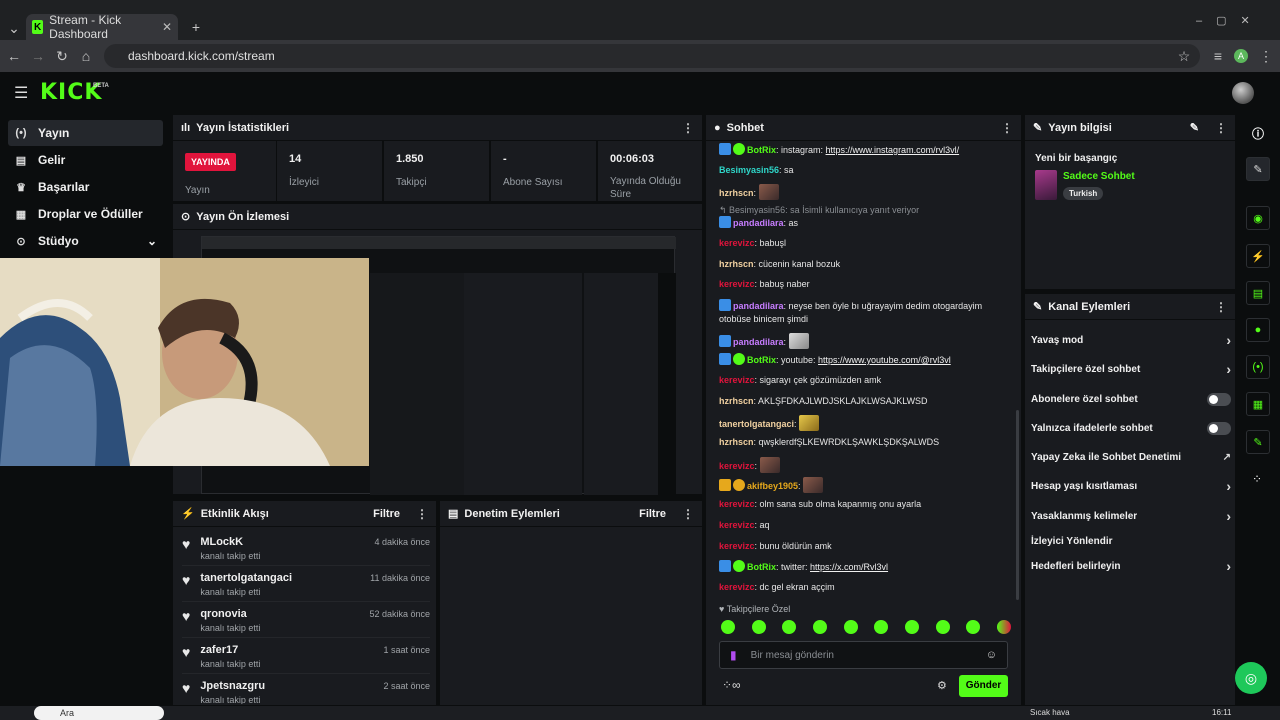  I want to click on browser-menu-icon: ⋮, so click(1266, 56).